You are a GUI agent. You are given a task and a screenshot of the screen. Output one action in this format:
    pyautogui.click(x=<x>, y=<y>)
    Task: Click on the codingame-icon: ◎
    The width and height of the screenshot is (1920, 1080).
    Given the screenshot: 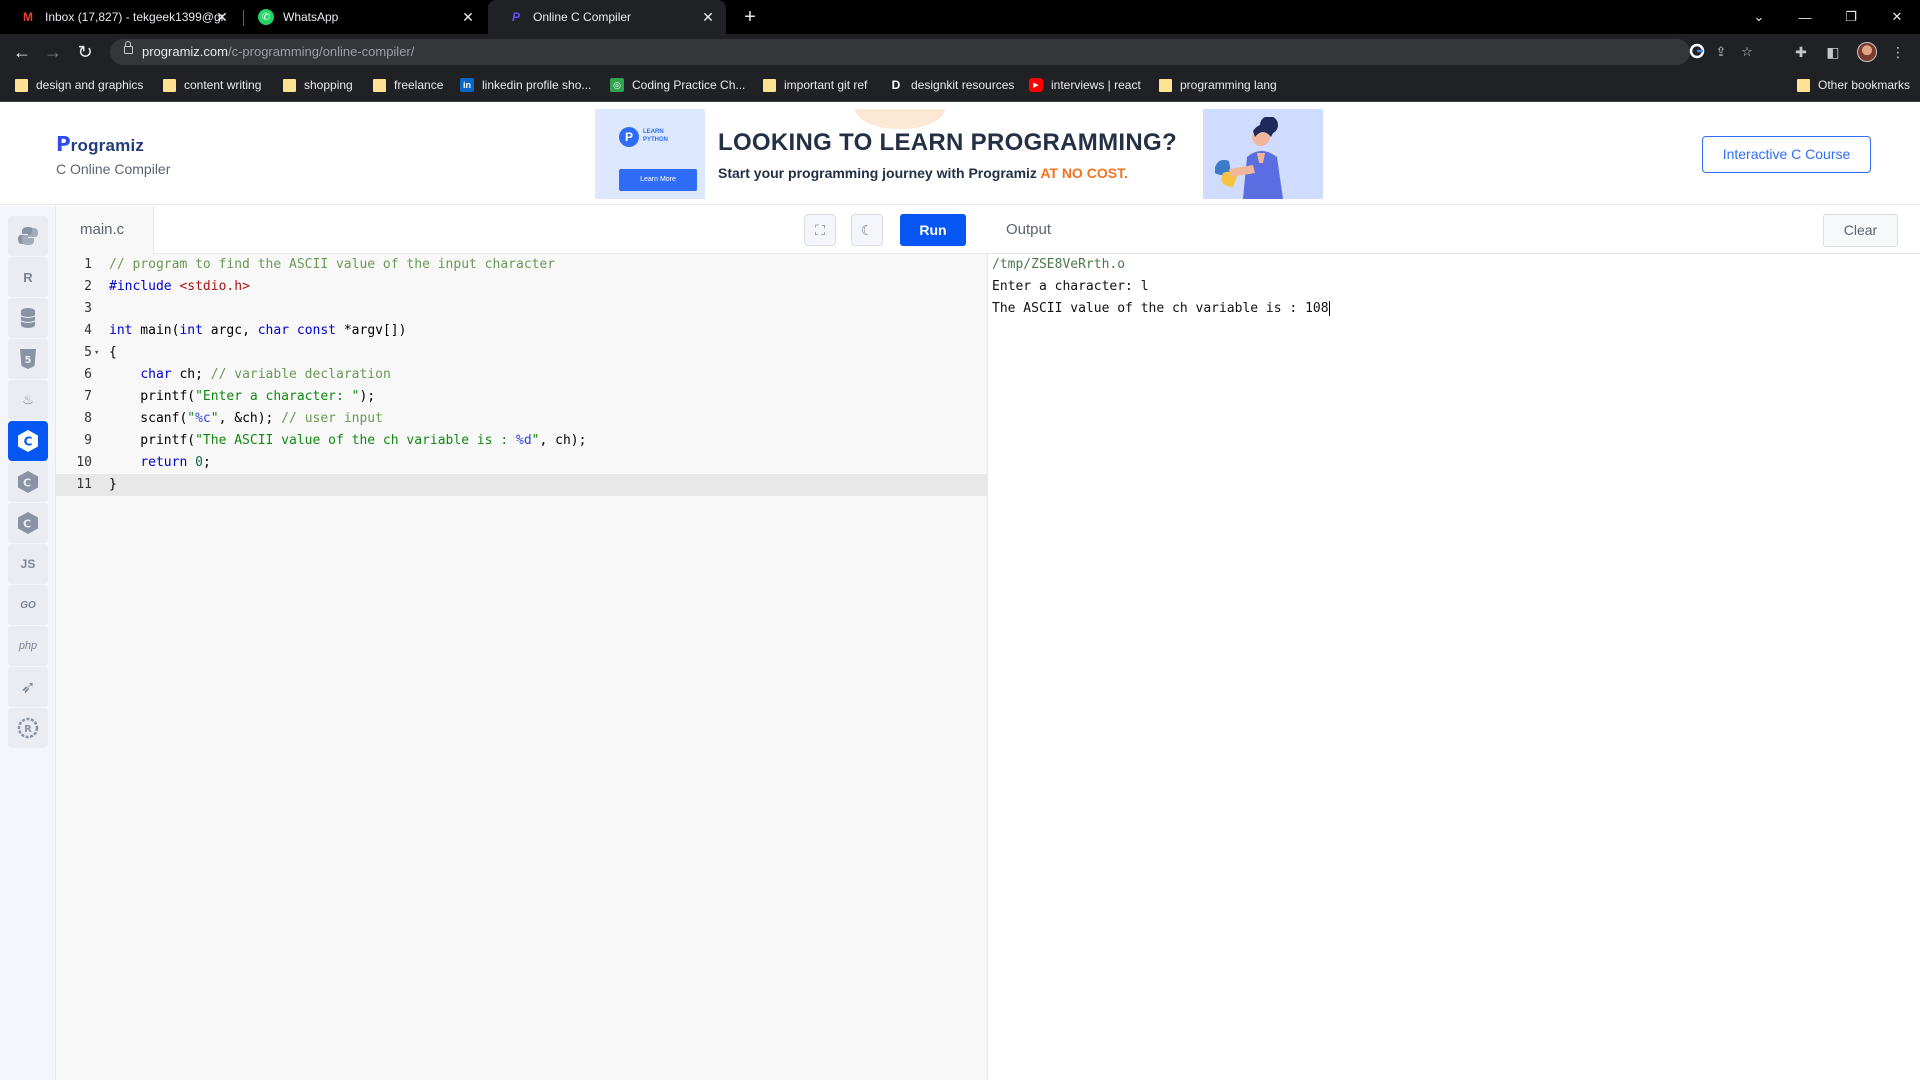 What is the action you would take?
    pyautogui.click(x=617, y=85)
    